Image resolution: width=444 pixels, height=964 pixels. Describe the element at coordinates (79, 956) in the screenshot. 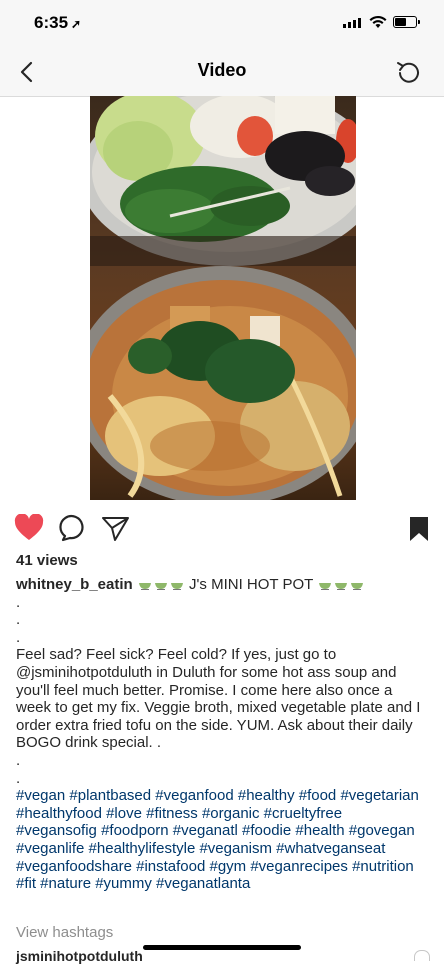

I see `next-comment-username: jsminihotpotduluth` at that location.